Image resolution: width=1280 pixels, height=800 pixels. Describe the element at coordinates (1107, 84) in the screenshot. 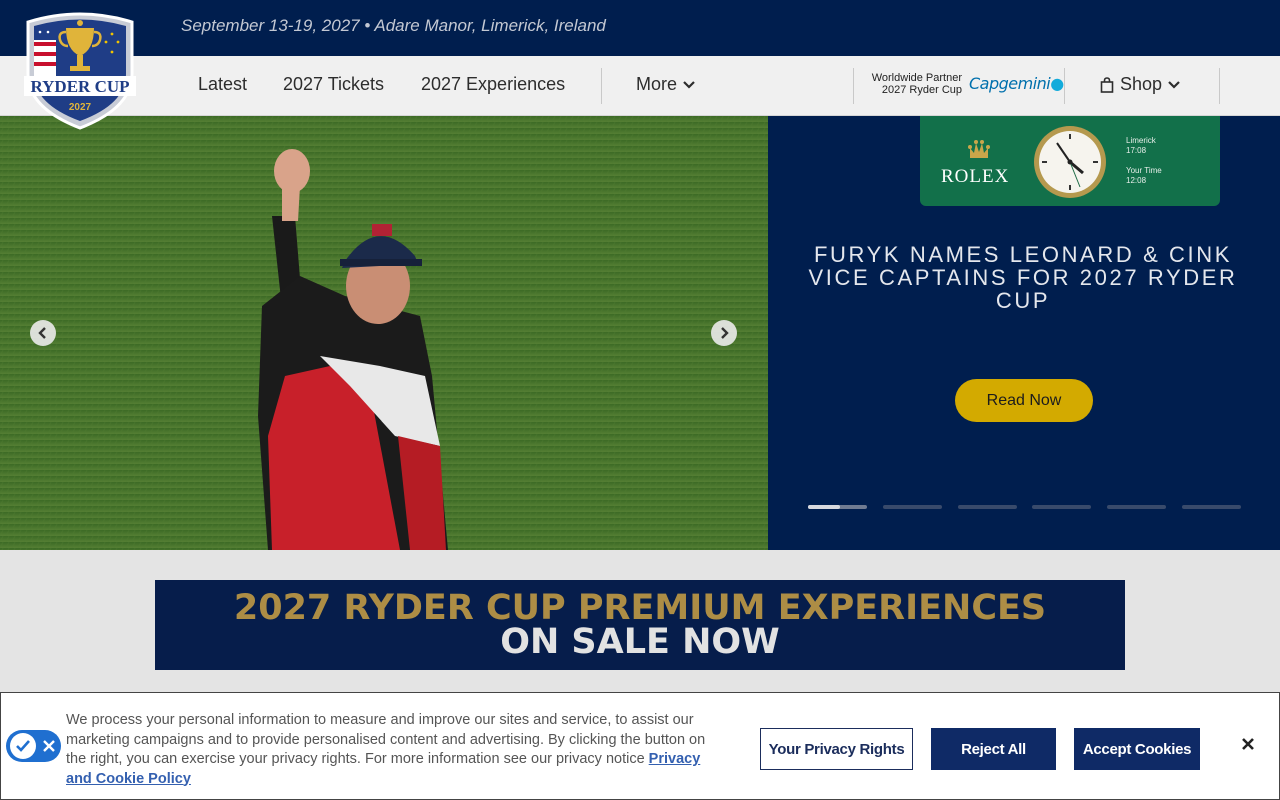

I see `shopping-bag-icon` at that location.